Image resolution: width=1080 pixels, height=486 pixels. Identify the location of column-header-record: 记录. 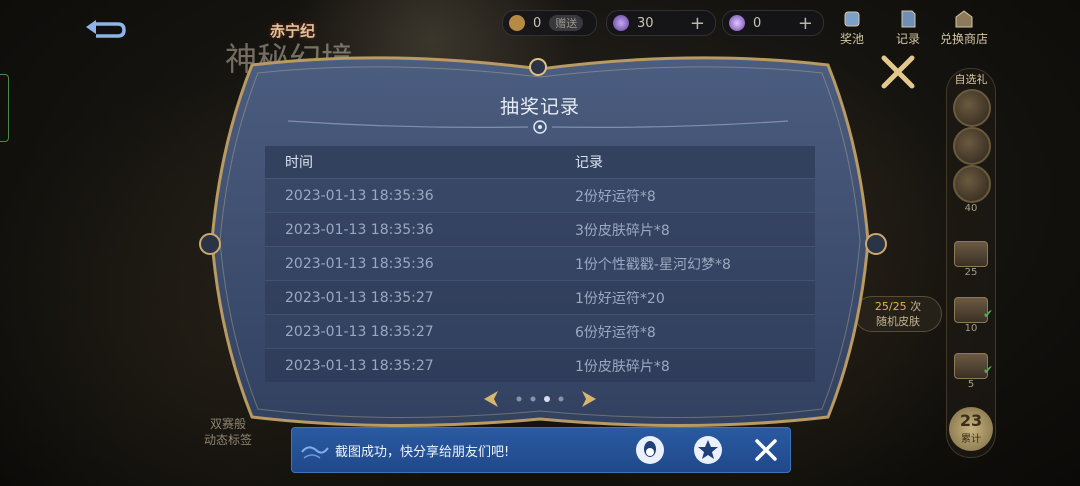
(589, 163).